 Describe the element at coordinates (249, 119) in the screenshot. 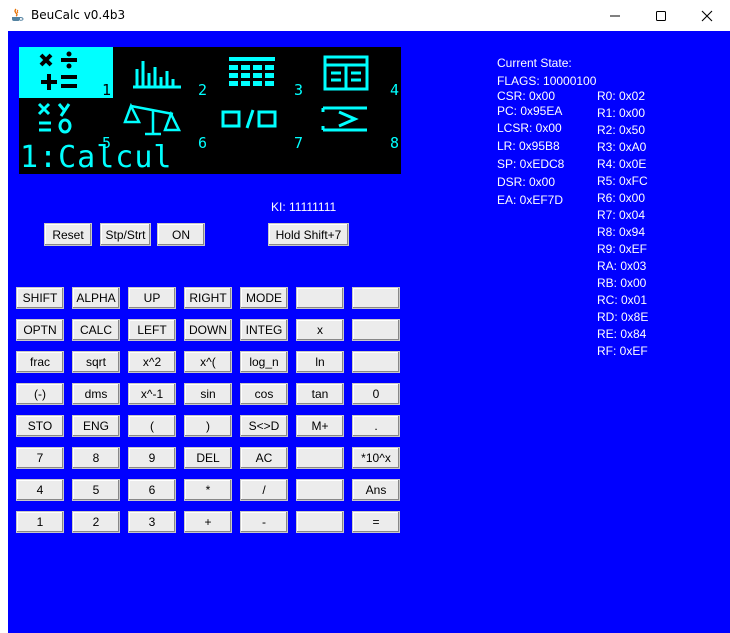

I see `fraction-icon` at that location.